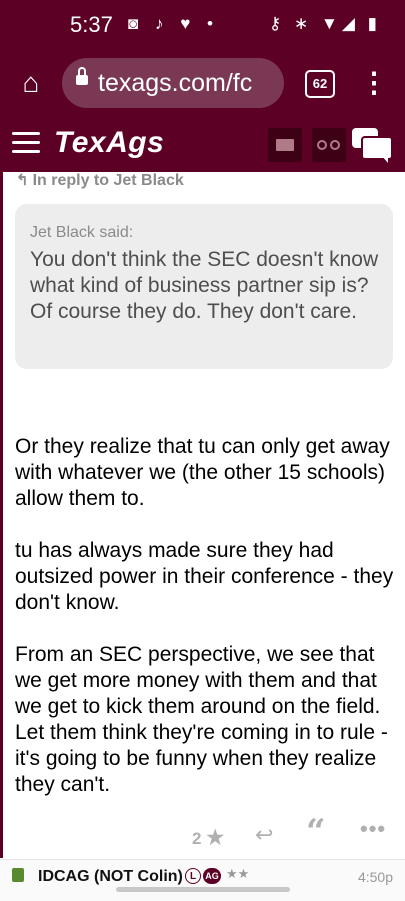 The image size is (405, 901). I want to click on star-count: 2, so click(197, 838).